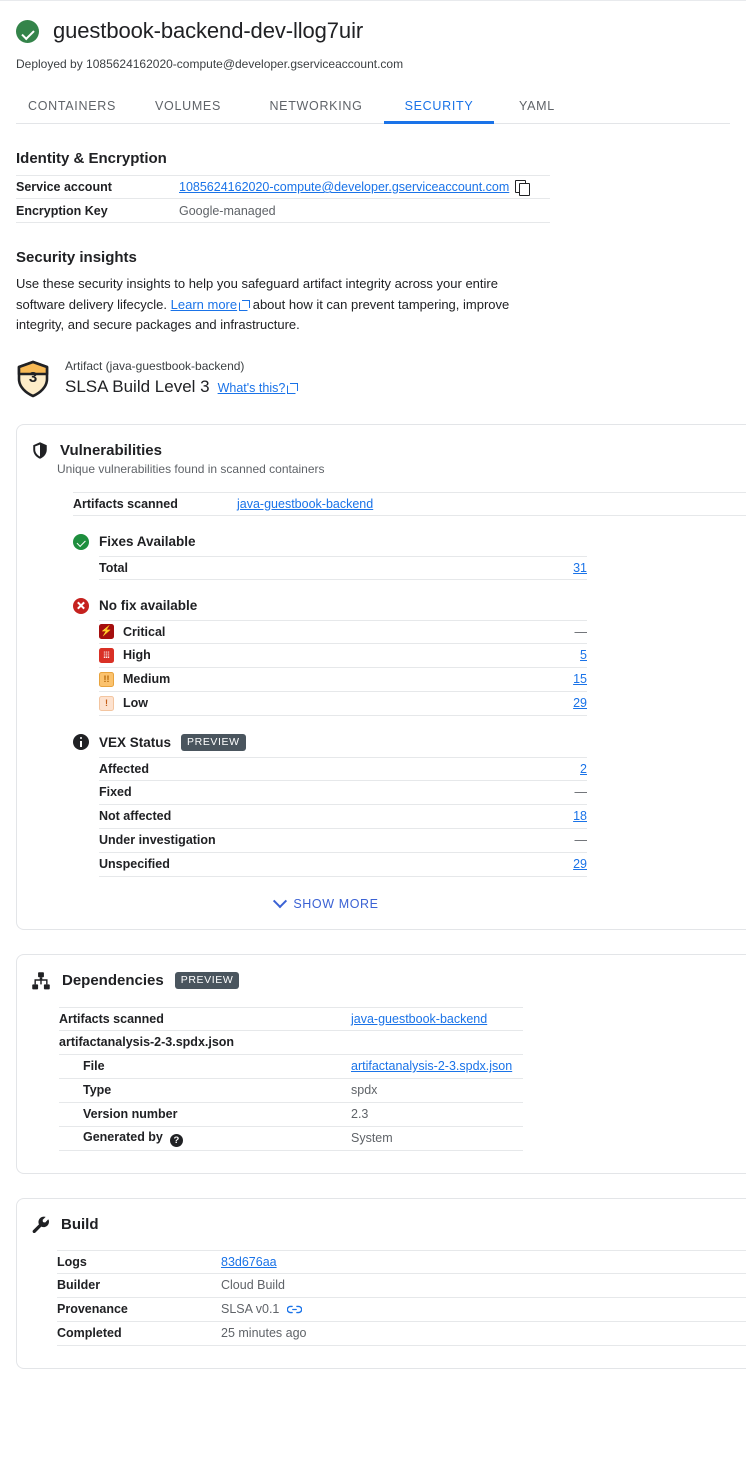  Describe the element at coordinates (437, 1019) in the screenshot. I see `dep-artifacts-scanned-link: java-guestbook-backend` at that location.